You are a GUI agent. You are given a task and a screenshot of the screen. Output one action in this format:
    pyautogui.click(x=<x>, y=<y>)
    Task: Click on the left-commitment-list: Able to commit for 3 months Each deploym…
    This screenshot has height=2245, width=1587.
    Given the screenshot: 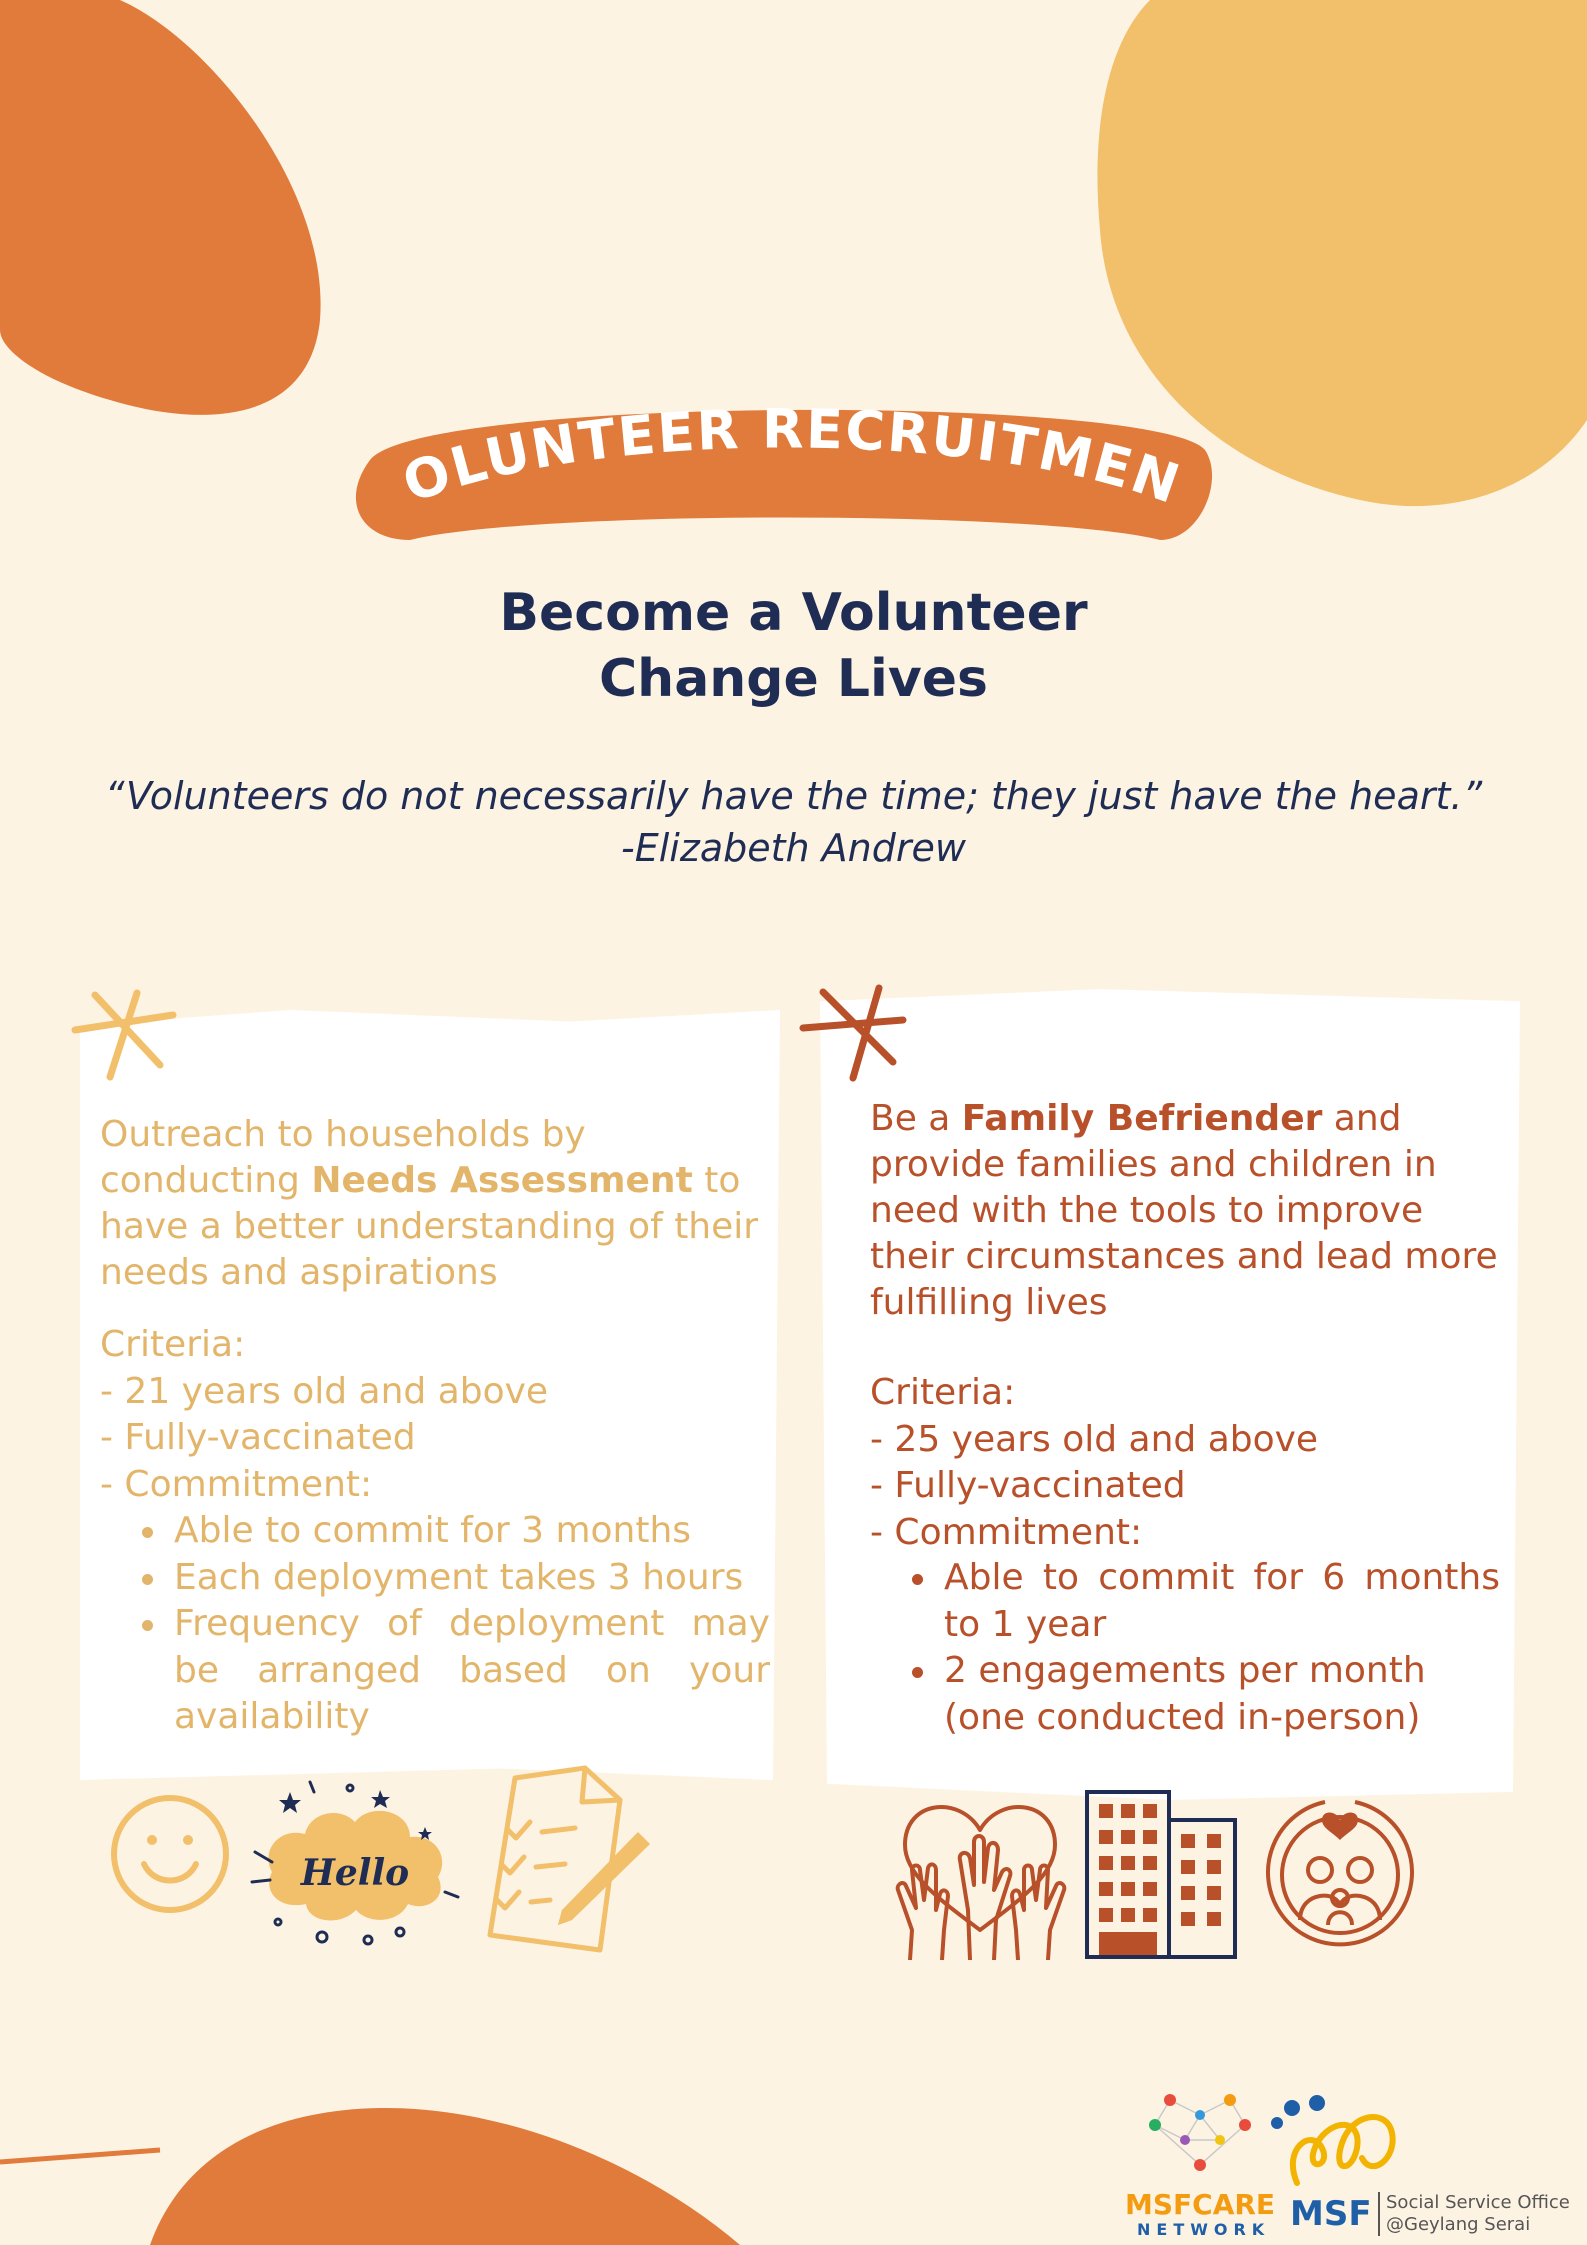 What is the action you would take?
    pyautogui.click(x=456, y=1624)
    